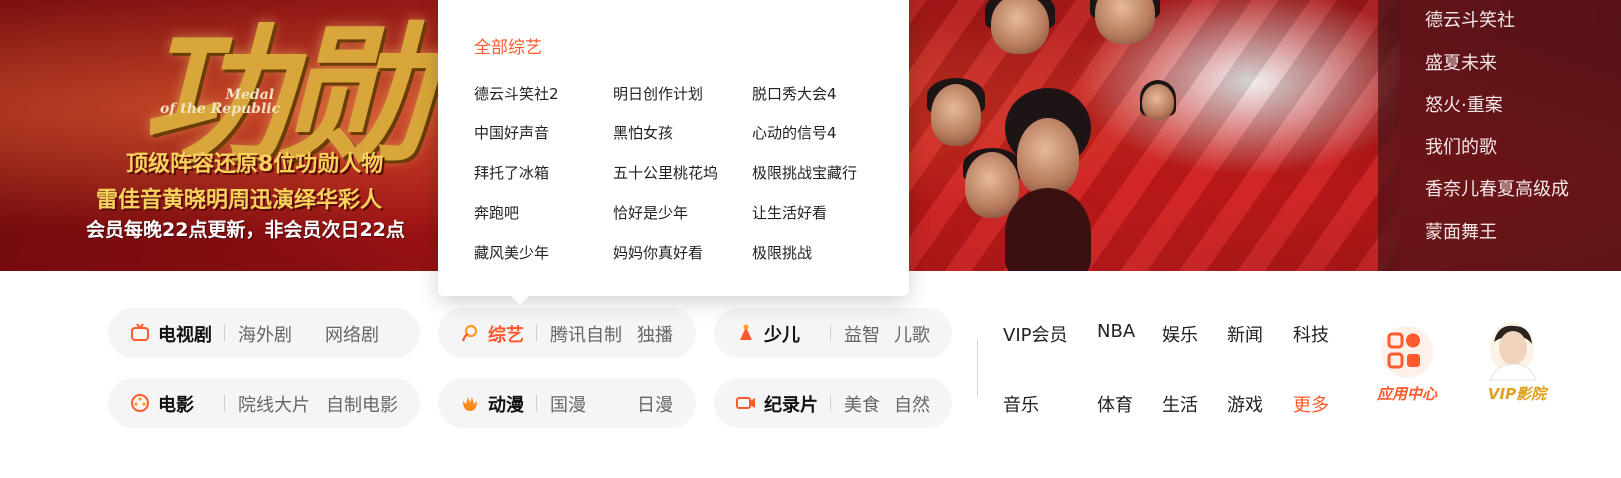 Image resolution: width=1621 pixels, height=478 pixels. What do you see at coordinates (1180, 334) in the screenshot?
I see `nav-link-entertainment: 娱乐` at bounding box center [1180, 334].